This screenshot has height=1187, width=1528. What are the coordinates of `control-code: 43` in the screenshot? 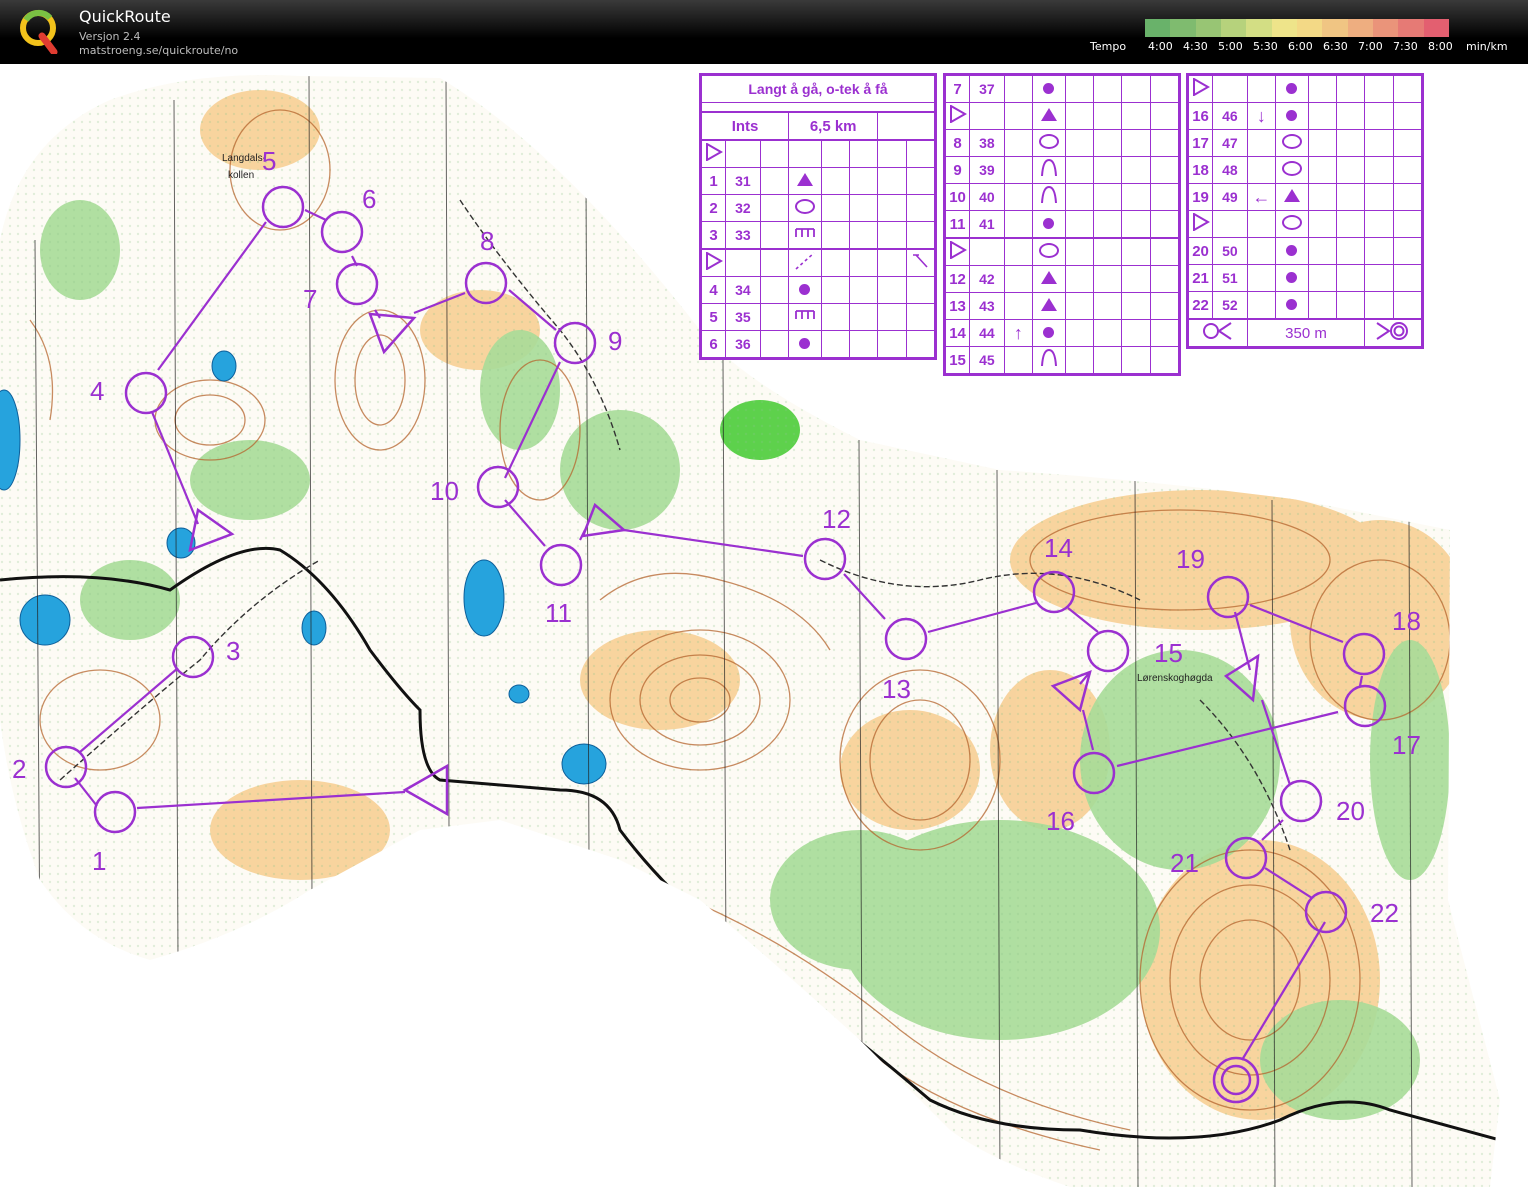 It's located at (987, 306).